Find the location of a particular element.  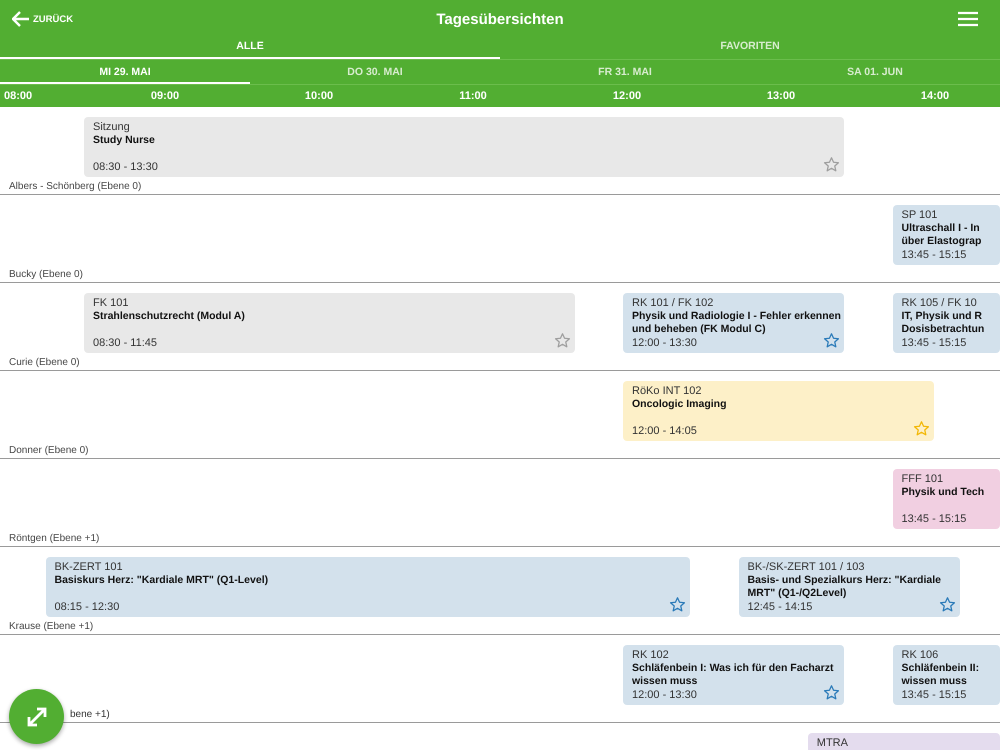

menu-icon is located at coordinates (968, 19).